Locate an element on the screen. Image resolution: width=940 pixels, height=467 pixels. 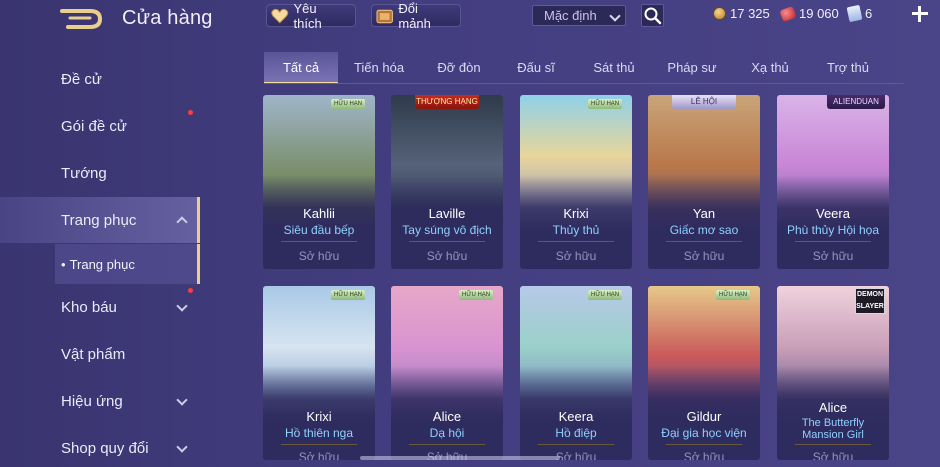
sidebar-item-exchange-shop: Shop quy đổi is located at coordinates (100, 446).